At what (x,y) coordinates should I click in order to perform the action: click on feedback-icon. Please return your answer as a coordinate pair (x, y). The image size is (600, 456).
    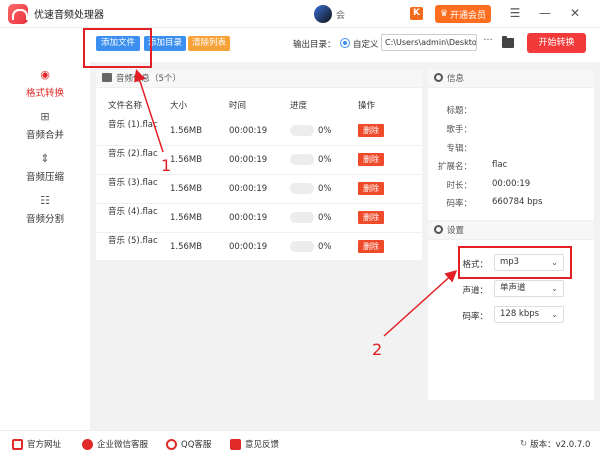
    Looking at the image, I should click on (235, 444).